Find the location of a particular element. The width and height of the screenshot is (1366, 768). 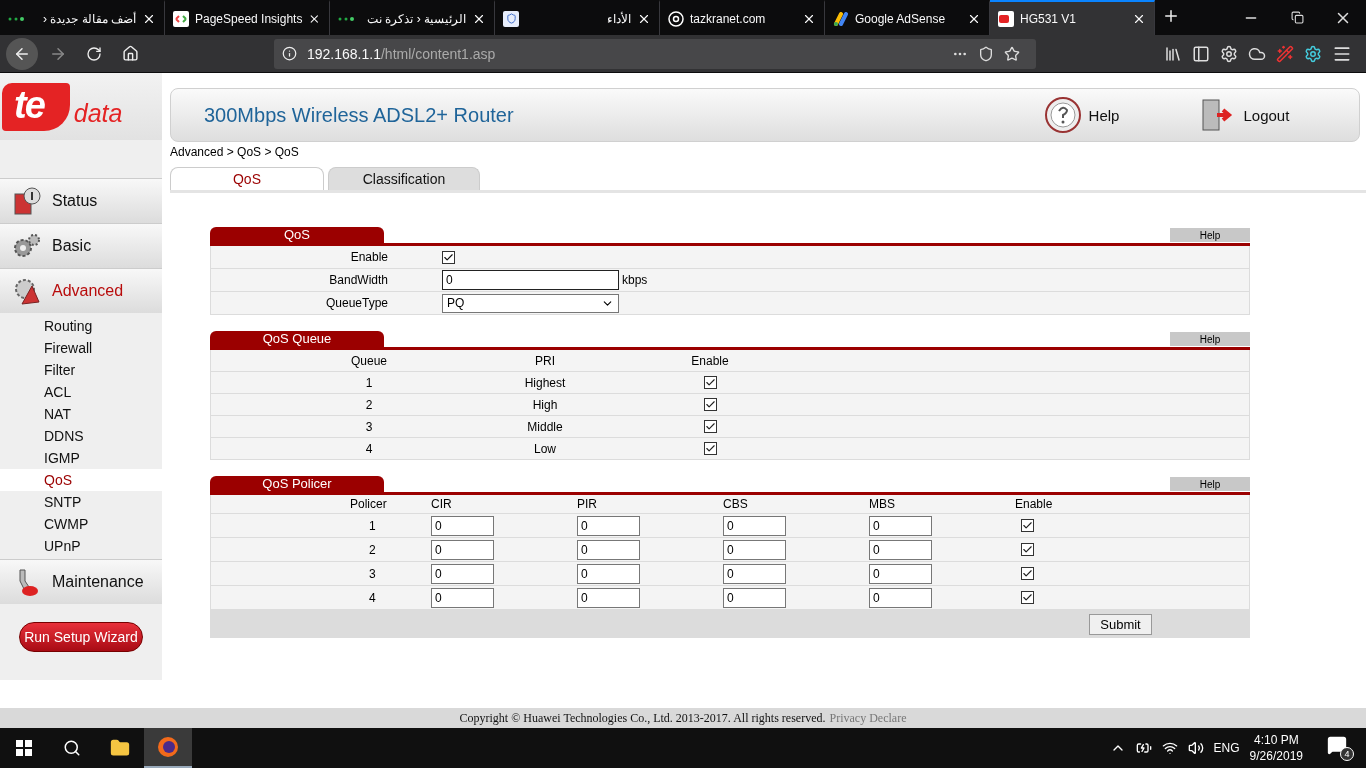

page-tab: QoS is located at coordinates (247, 178).